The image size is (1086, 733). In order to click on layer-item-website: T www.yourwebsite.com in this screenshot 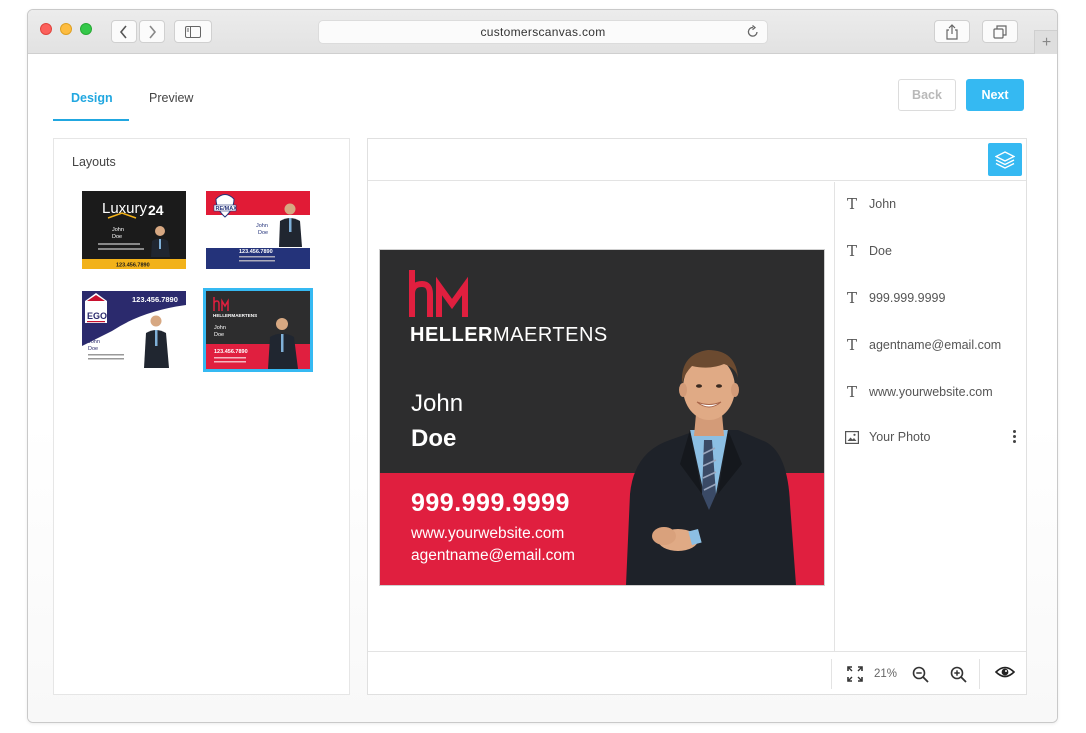, I will do `click(930, 392)`.